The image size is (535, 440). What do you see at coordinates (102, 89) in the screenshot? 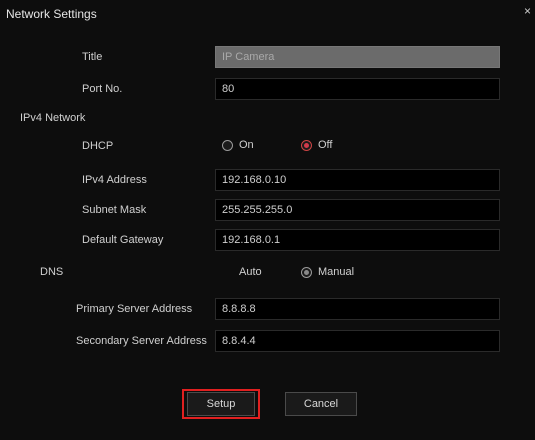
I see `port-label: Port No.` at bounding box center [102, 89].